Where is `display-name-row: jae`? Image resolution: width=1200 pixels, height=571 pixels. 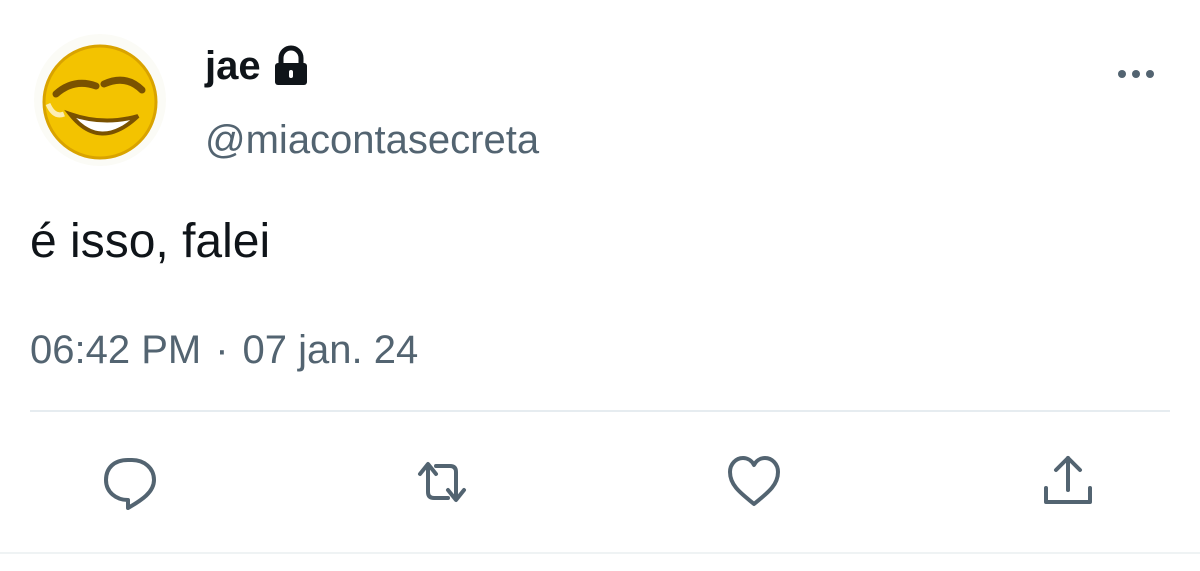
display-name-row: jae is located at coordinates (259, 66).